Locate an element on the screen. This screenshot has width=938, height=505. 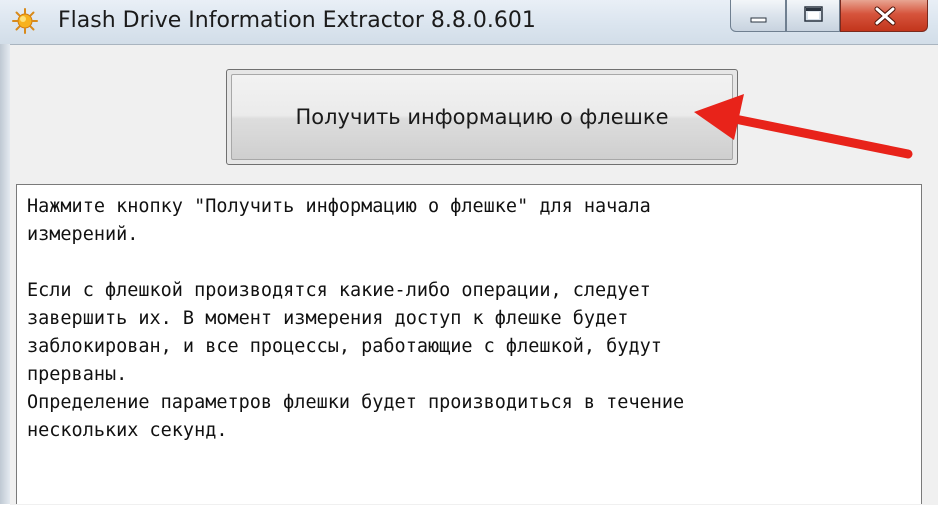
log-line: измерений. is located at coordinates (83, 234).